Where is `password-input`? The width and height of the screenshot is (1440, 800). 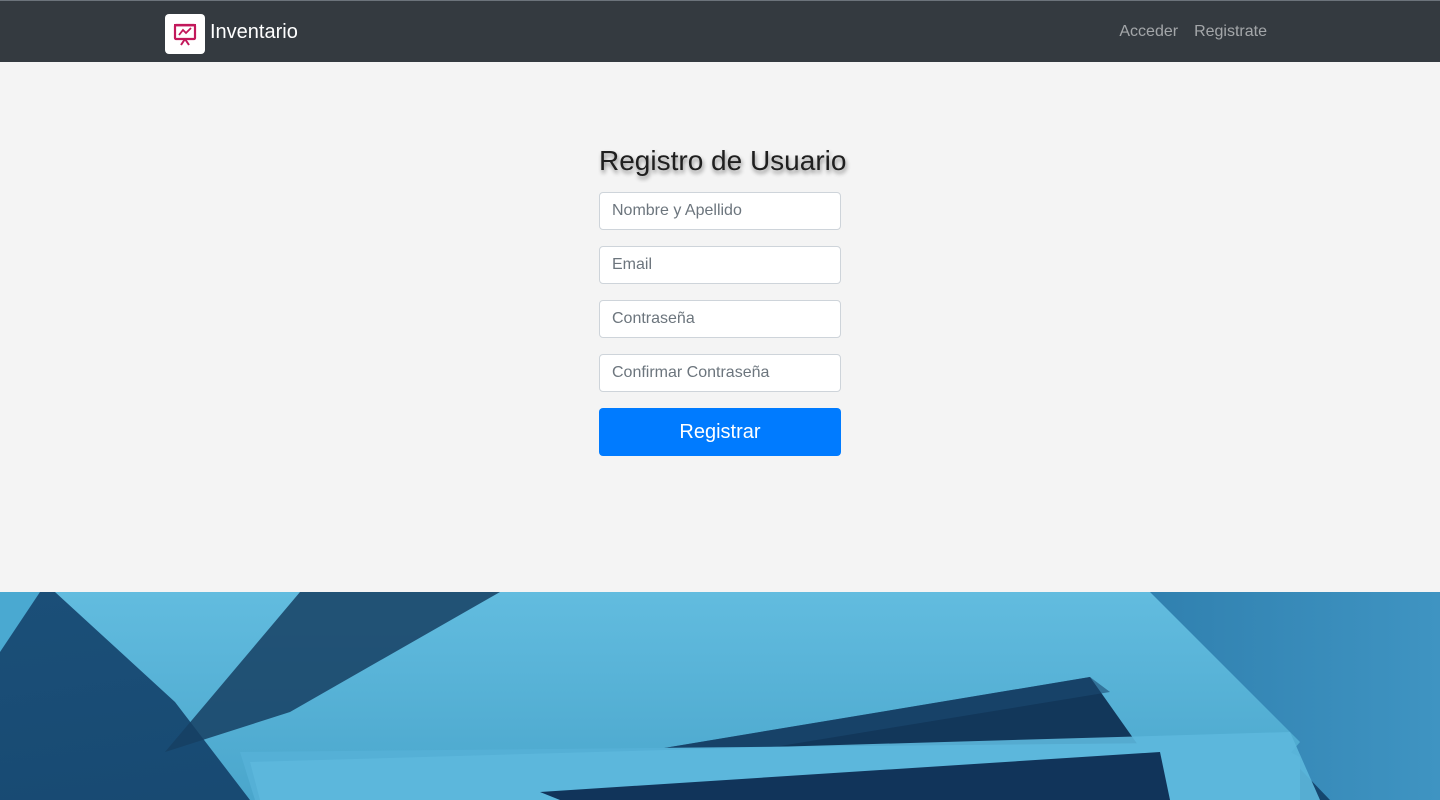
password-input is located at coordinates (720, 319).